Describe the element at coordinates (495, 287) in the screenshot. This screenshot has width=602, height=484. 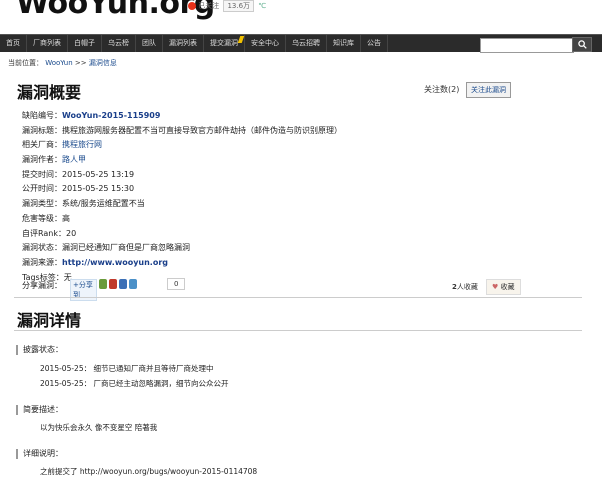
I see `heart-icon: ♥` at that location.